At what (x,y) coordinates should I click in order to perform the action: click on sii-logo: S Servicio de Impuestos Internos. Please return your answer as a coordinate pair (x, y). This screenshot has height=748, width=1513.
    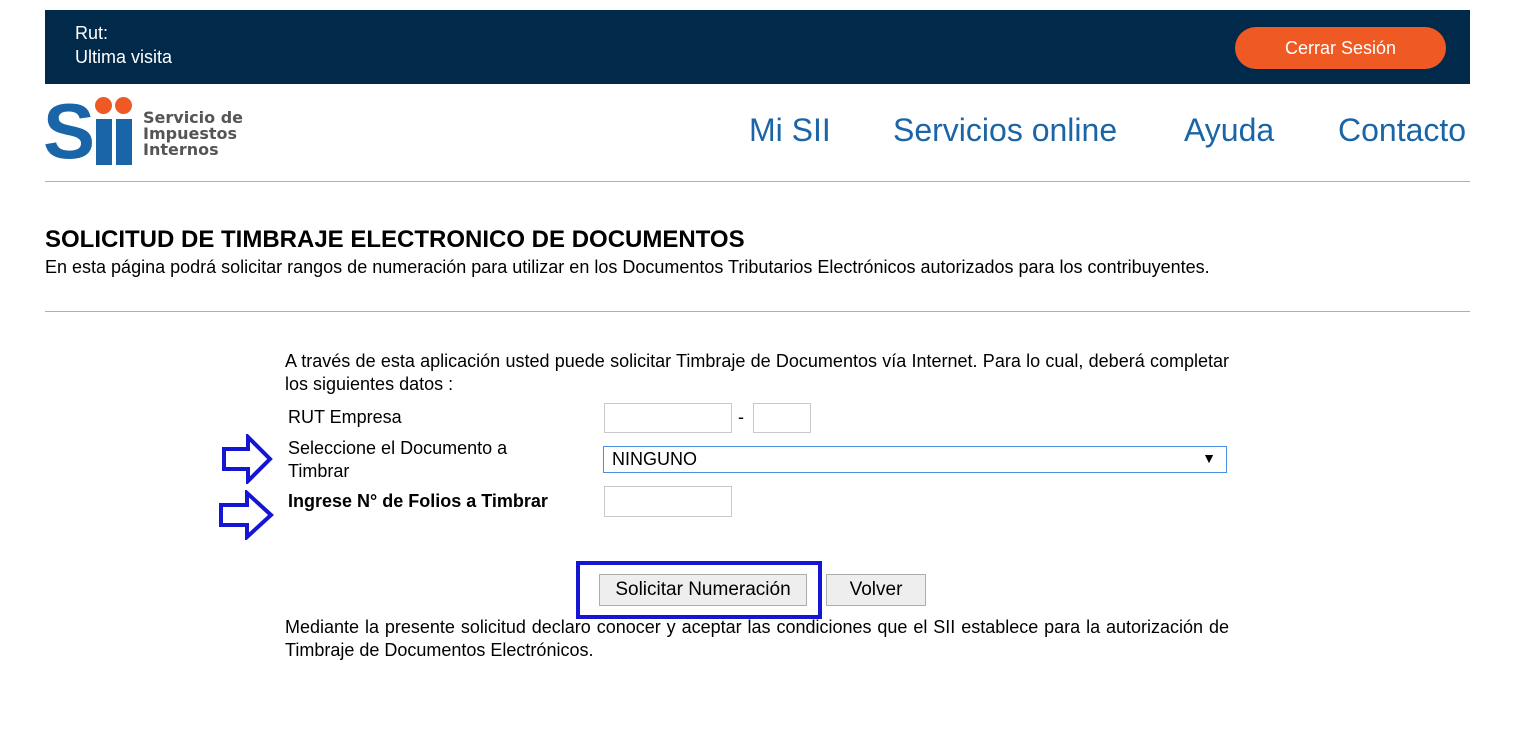
    Looking at the image, I should click on (144, 131).